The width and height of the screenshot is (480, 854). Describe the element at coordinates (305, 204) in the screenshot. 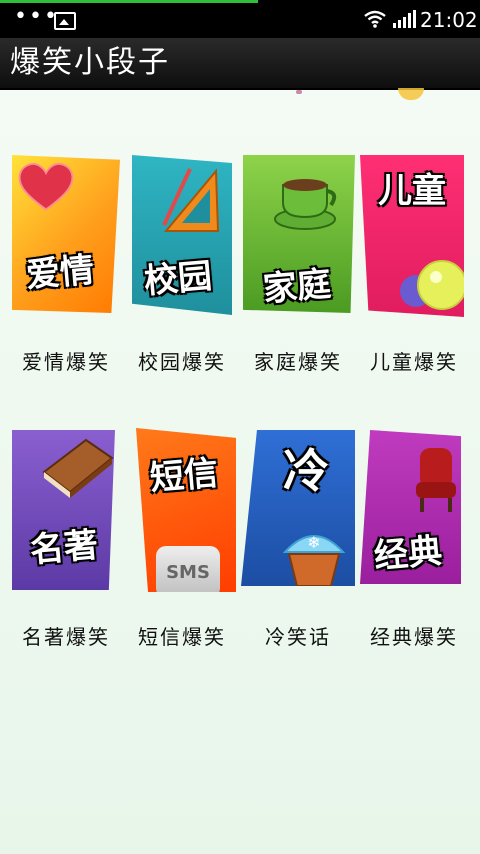

I see `coffee-cup-icon` at that location.